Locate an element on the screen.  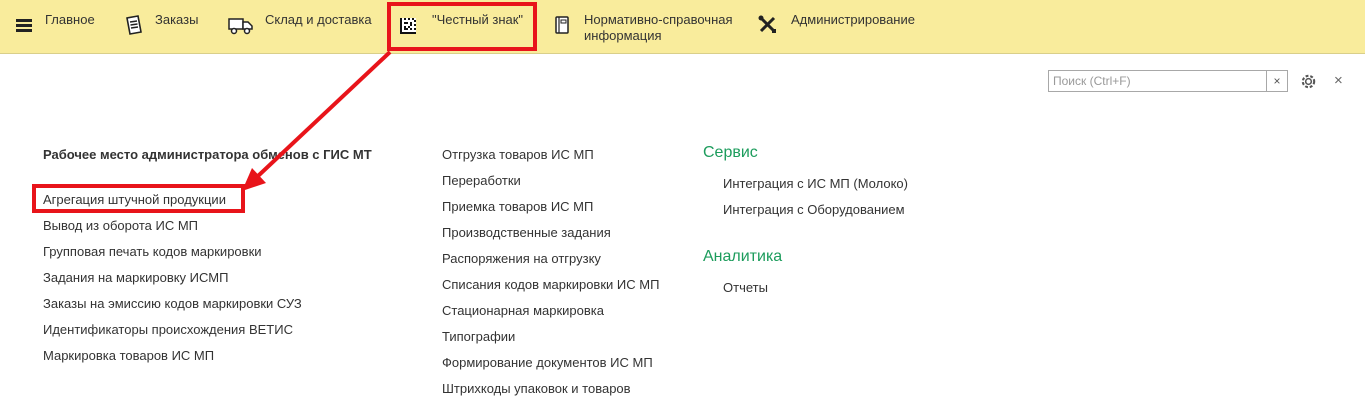
menu-link-shipment: Отгрузка товаров ИС МП is located at coordinates (518, 154).